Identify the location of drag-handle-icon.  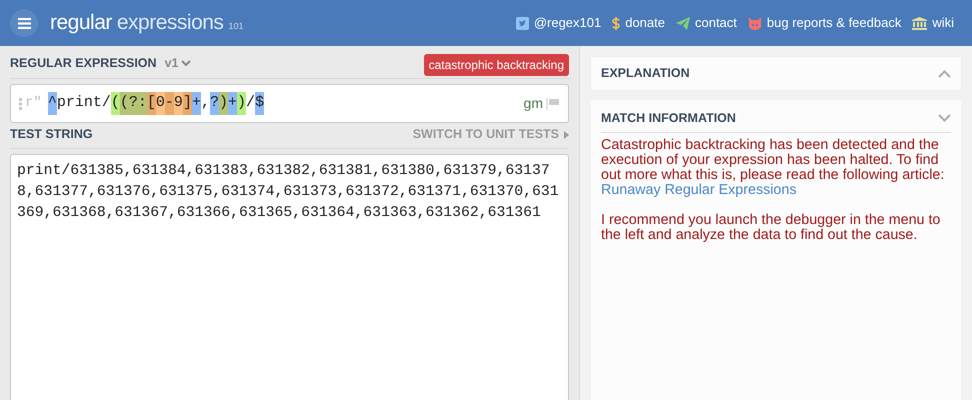
(20, 104).